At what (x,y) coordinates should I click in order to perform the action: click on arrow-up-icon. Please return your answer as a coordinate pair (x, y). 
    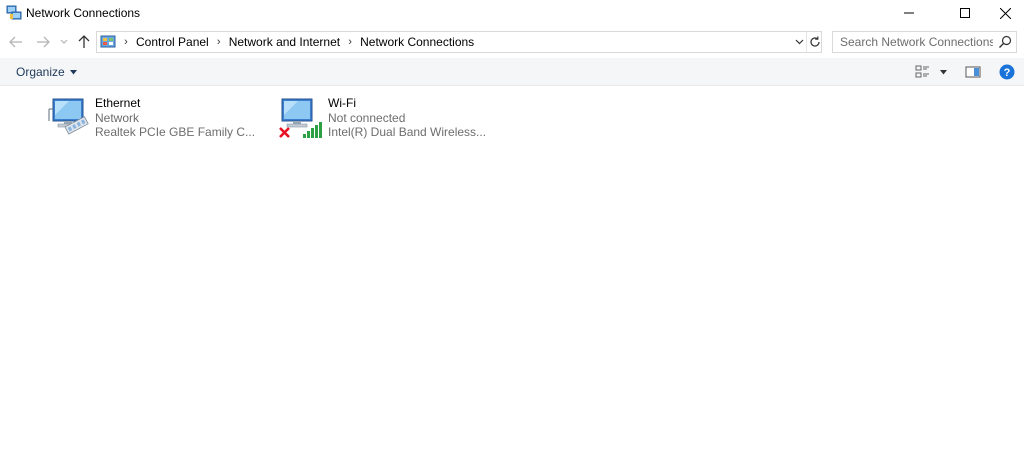
    Looking at the image, I should click on (84, 41).